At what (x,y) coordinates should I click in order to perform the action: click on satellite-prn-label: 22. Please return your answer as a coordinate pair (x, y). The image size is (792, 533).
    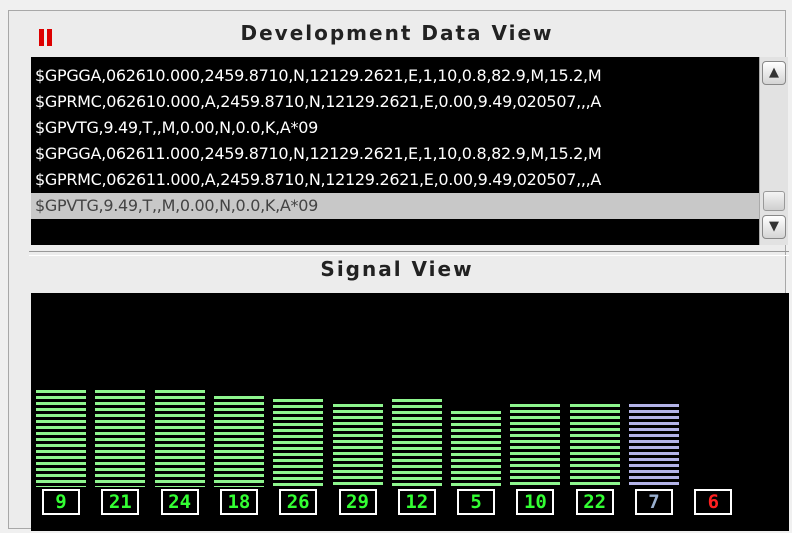
    Looking at the image, I should click on (594, 502).